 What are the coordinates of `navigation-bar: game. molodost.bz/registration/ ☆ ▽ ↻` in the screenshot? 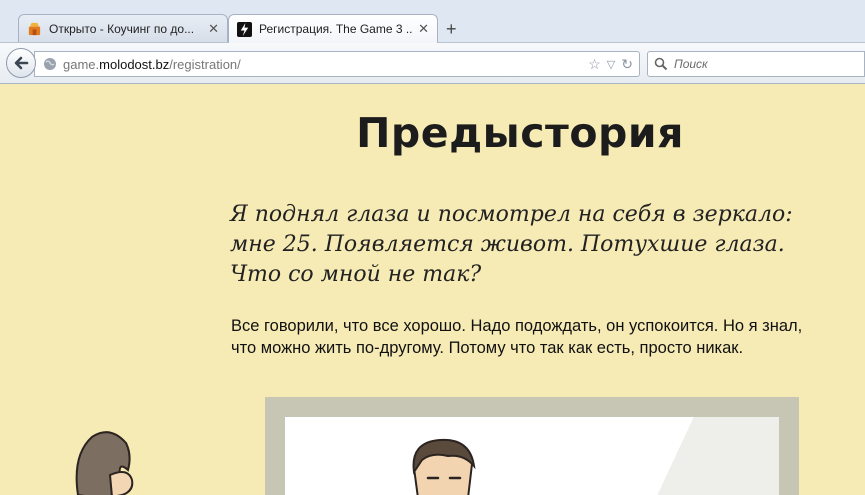 It's located at (432, 63).